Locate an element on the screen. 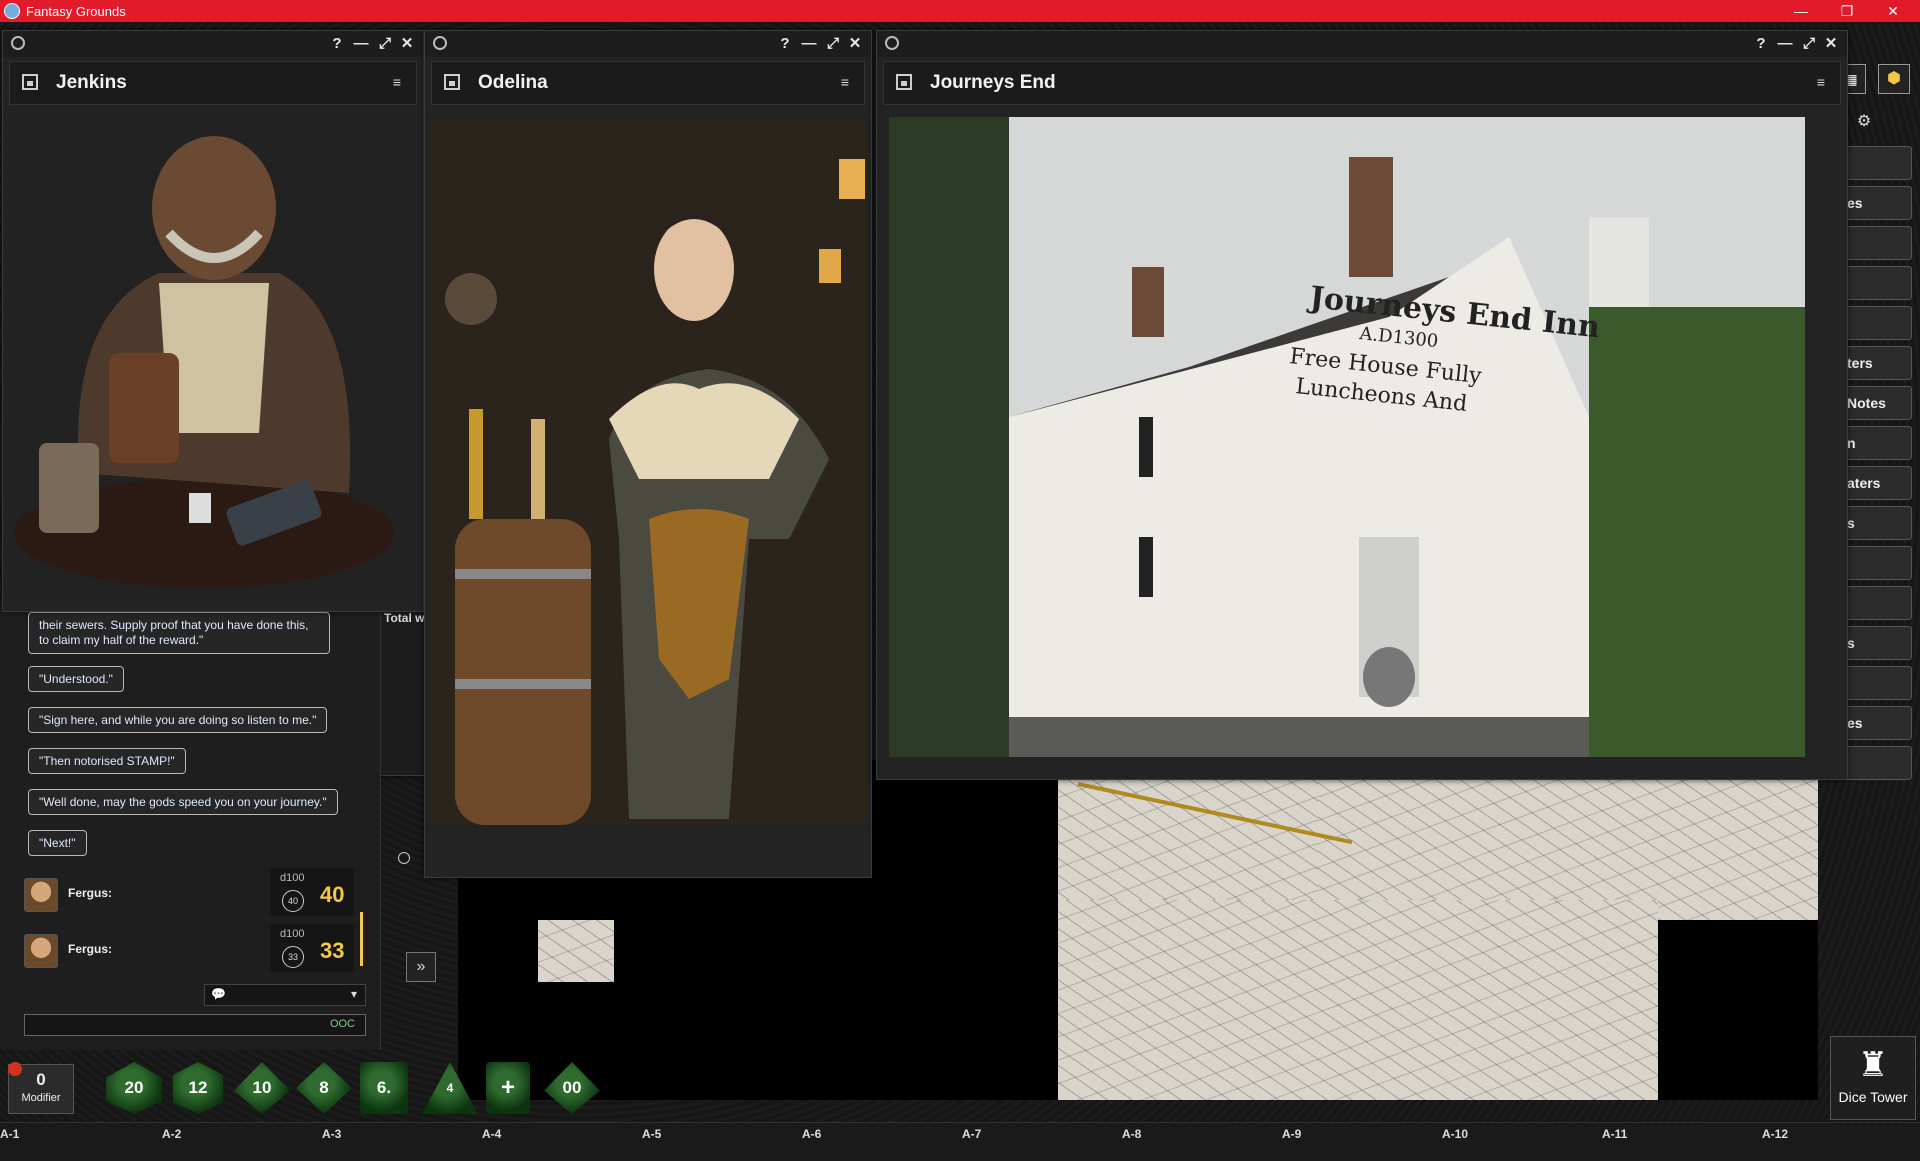 The image size is (1920, 1161). d10-die: 10 is located at coordinates (262, 1088).